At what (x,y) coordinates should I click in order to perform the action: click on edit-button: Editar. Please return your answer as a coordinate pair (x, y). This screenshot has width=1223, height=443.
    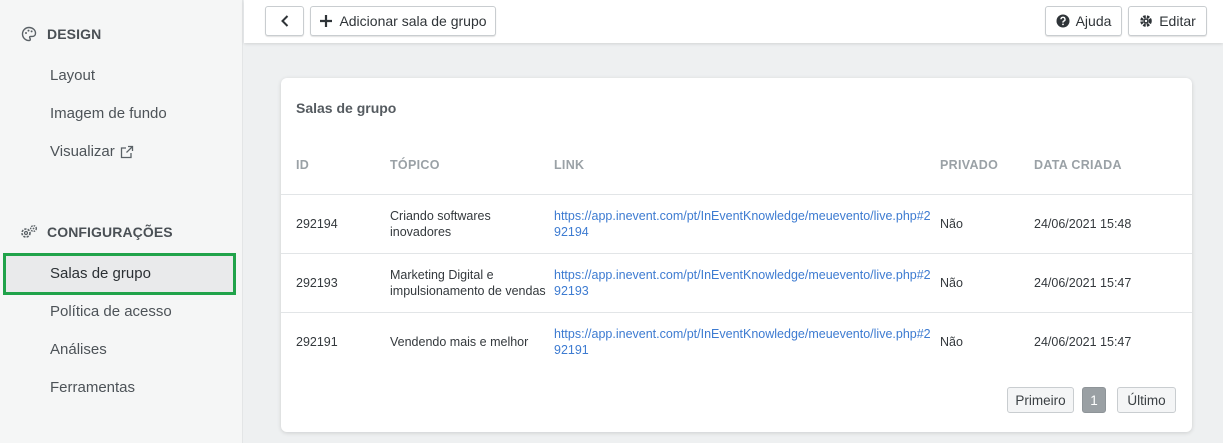
    Looking at the image, I should click on (1167, 21).